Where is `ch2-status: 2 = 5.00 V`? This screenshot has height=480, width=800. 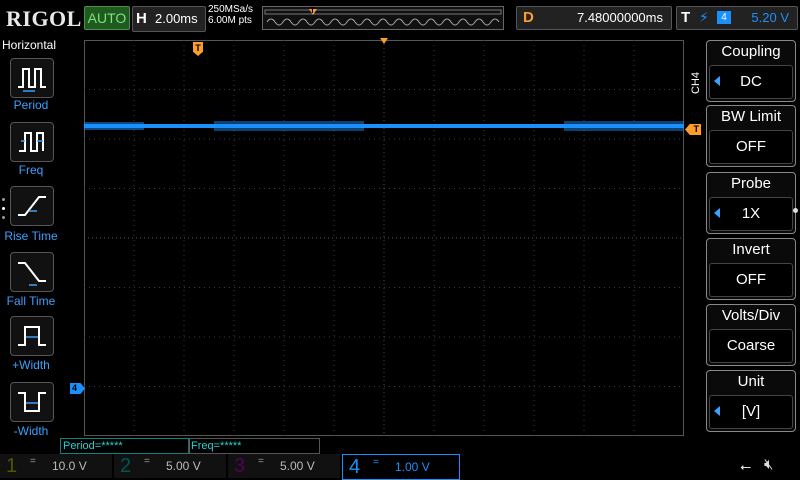 ch2-status: 2 = 5.00 V is located at coordinates (170, 466).